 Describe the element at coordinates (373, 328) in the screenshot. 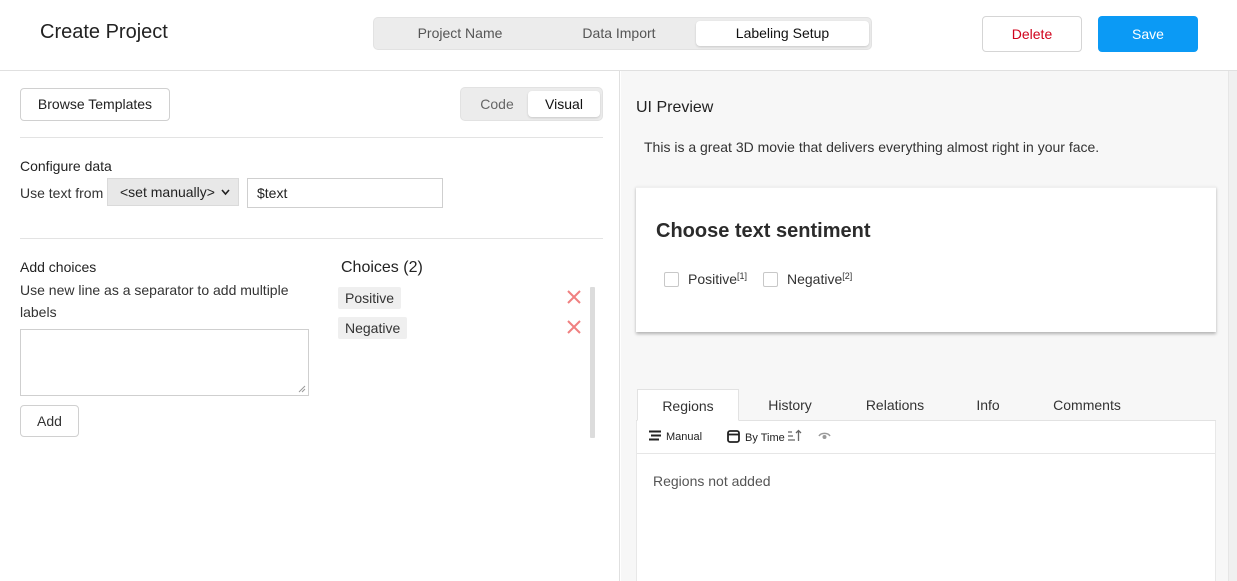

I see `choice-item: Negative` at that location.